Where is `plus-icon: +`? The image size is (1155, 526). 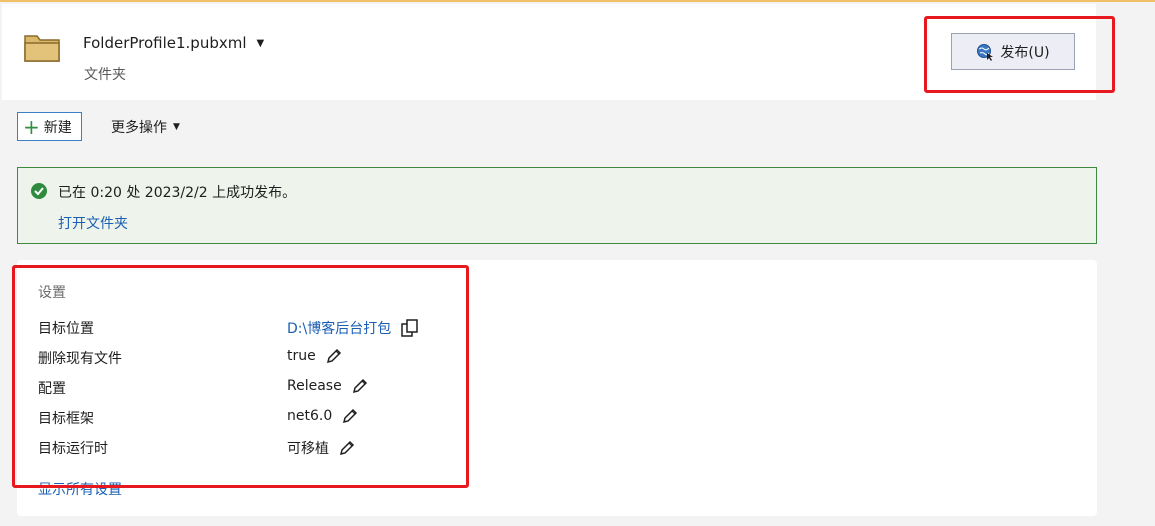
plus-icon: + is located at coordinates (31, 126).